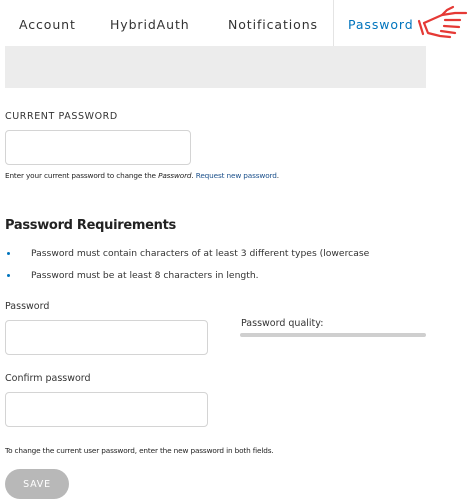  What do you see at coordinates (98, 147) in the screenshot?
I see `current-password-input` at bounding box center [98, 147].